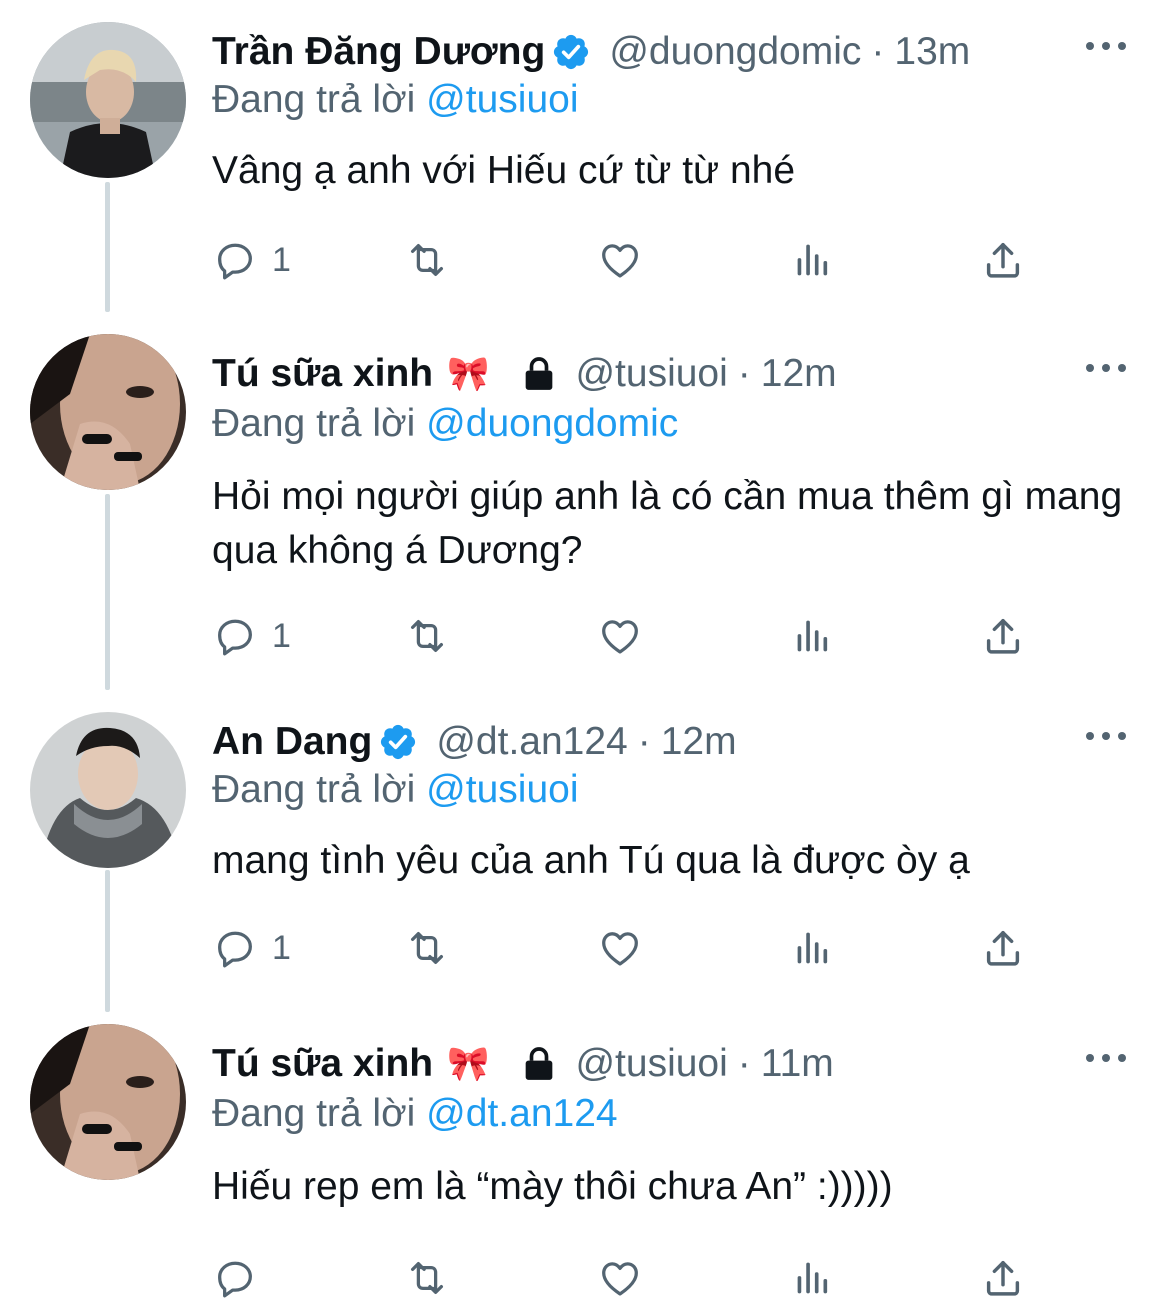  What do you see at coordinates (932, 52) in the screenshot?
I see `timestamp: 13m` at bounding box center [932, 52].